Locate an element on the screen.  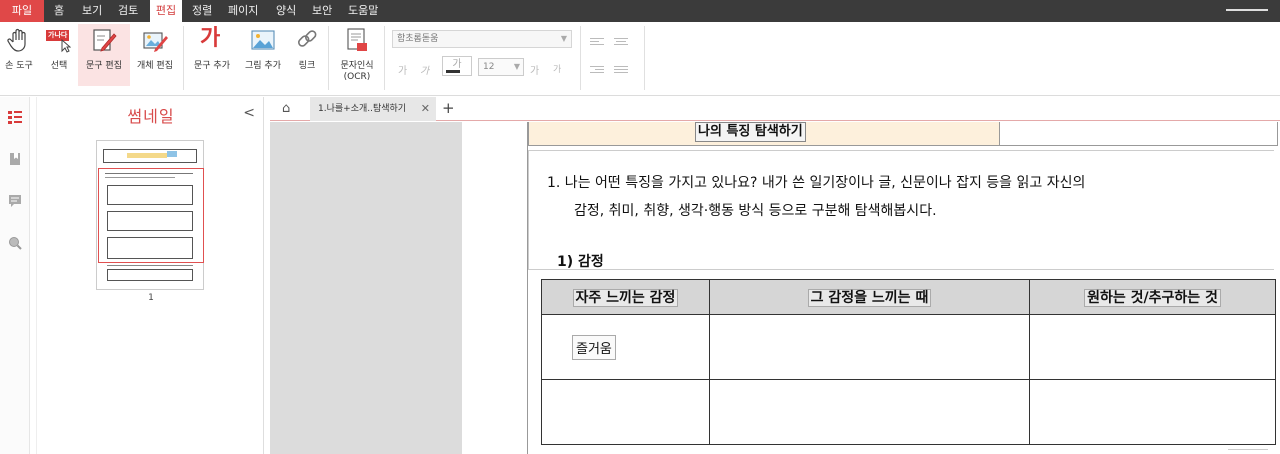
table-header-label: 원하는 것/추구하는 것 is located at coordinates (1152, 298).